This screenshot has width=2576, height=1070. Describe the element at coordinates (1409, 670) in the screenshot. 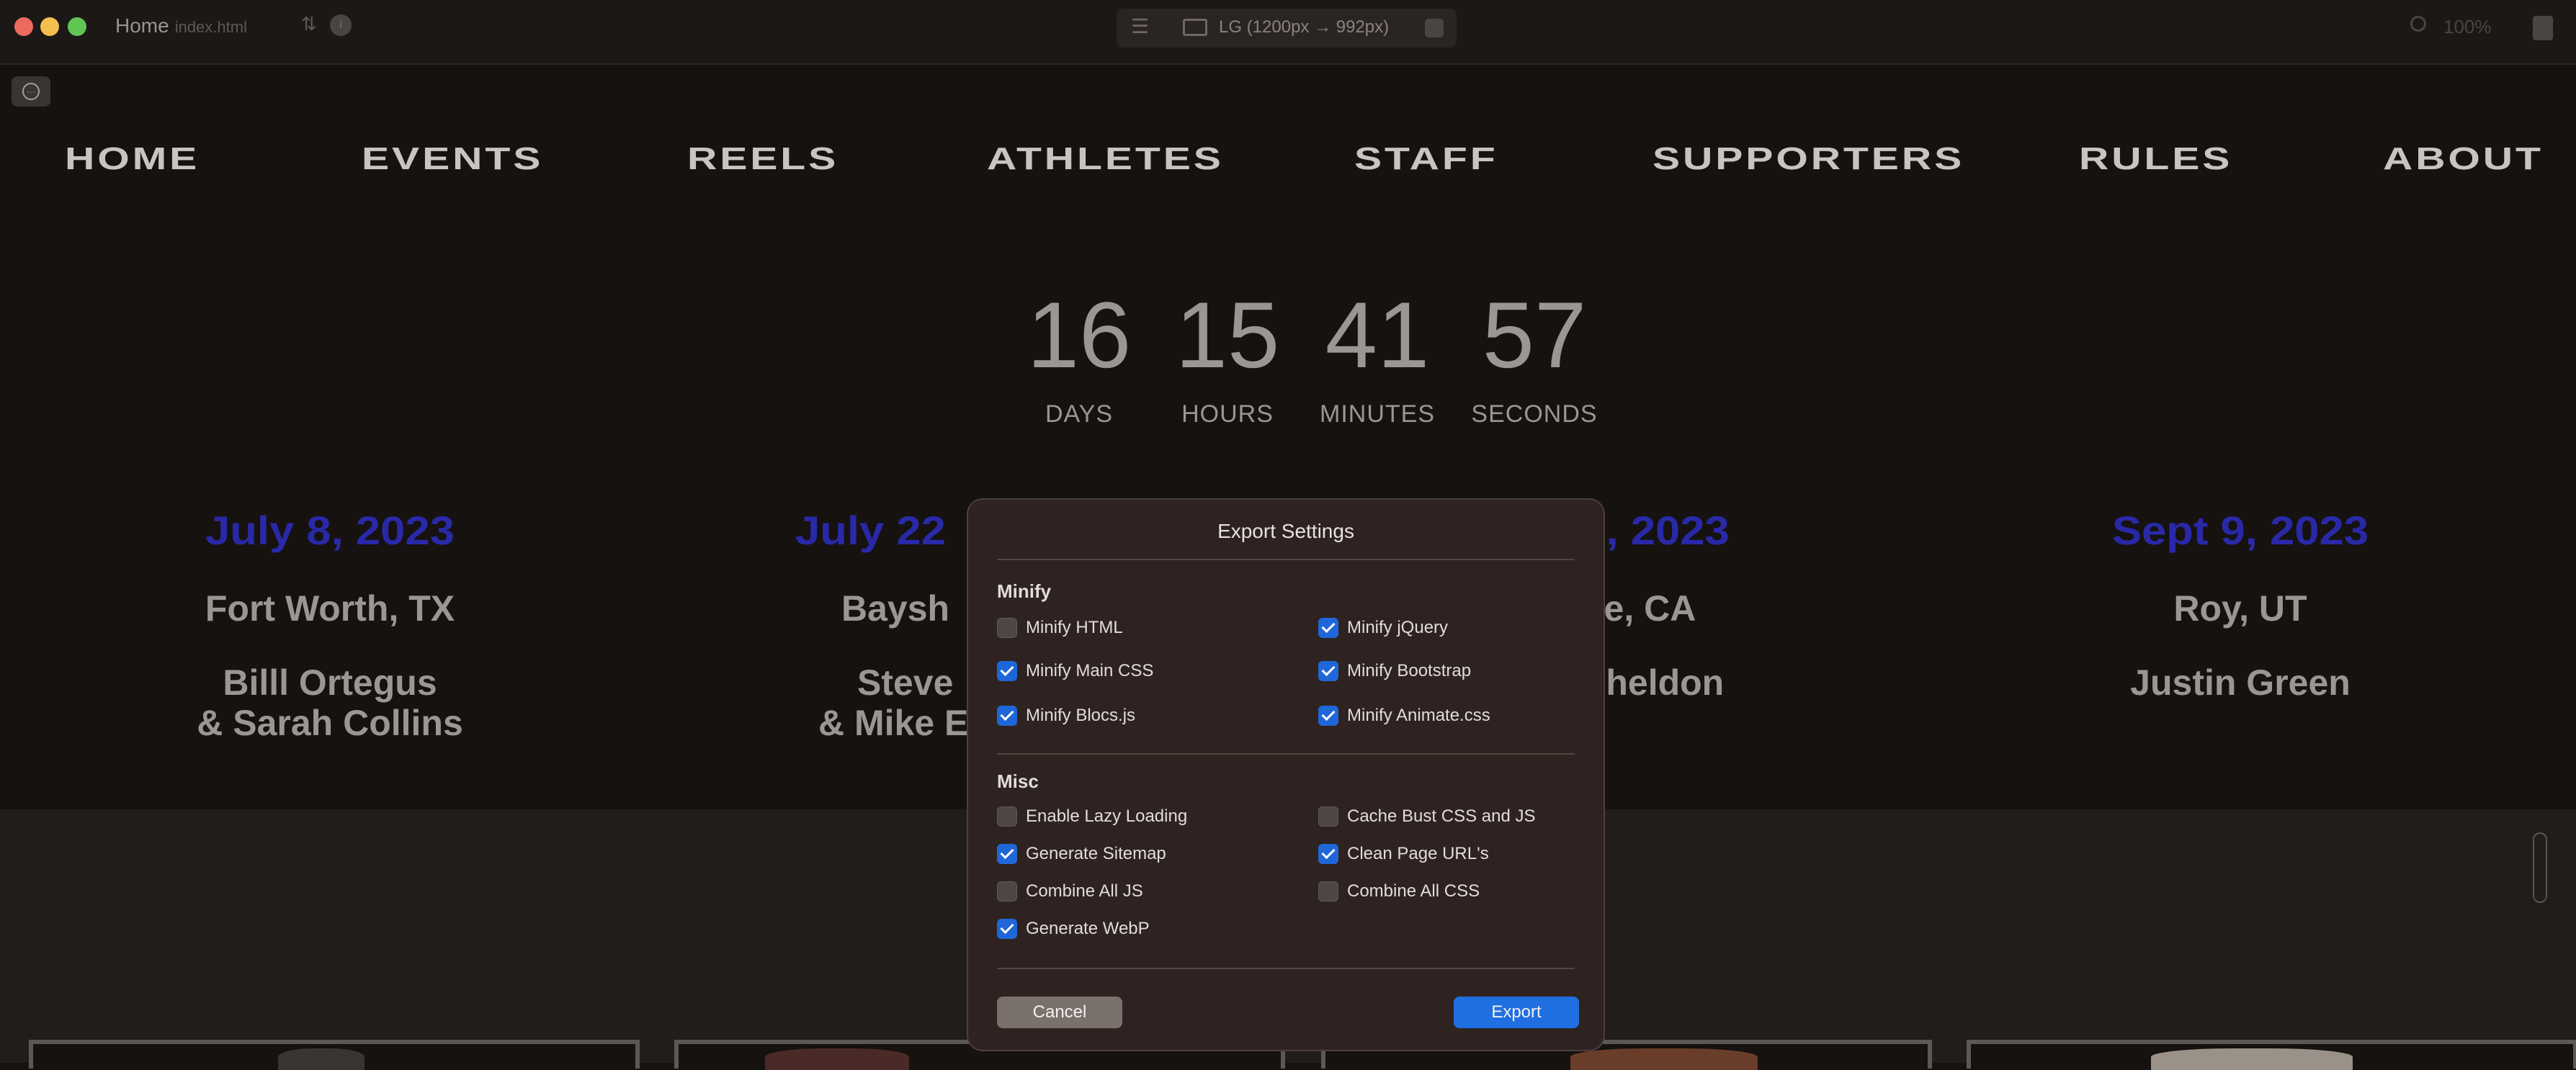

I see `option-label: Minify Bootstrap` at that location.